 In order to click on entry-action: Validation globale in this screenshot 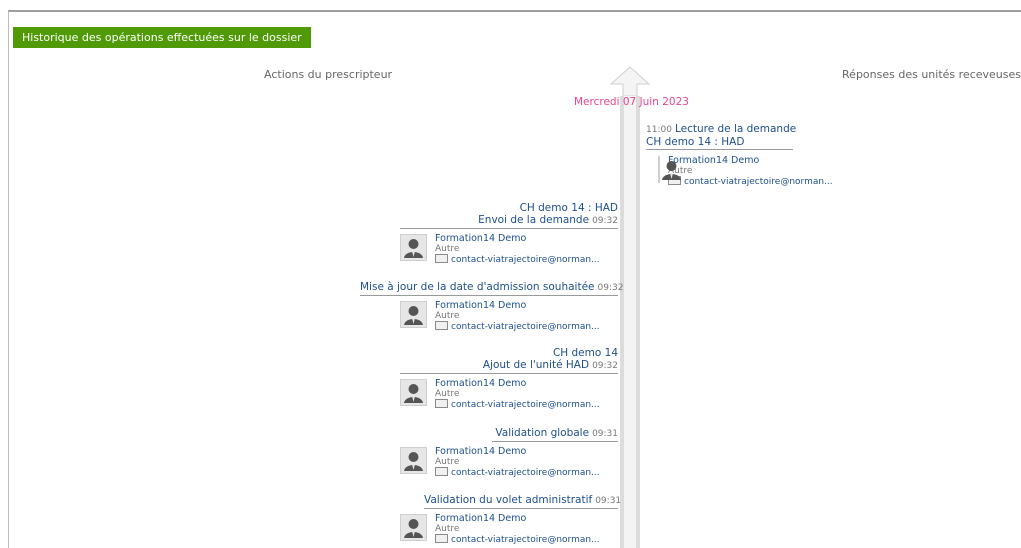, I will do `click(542, 433)`.